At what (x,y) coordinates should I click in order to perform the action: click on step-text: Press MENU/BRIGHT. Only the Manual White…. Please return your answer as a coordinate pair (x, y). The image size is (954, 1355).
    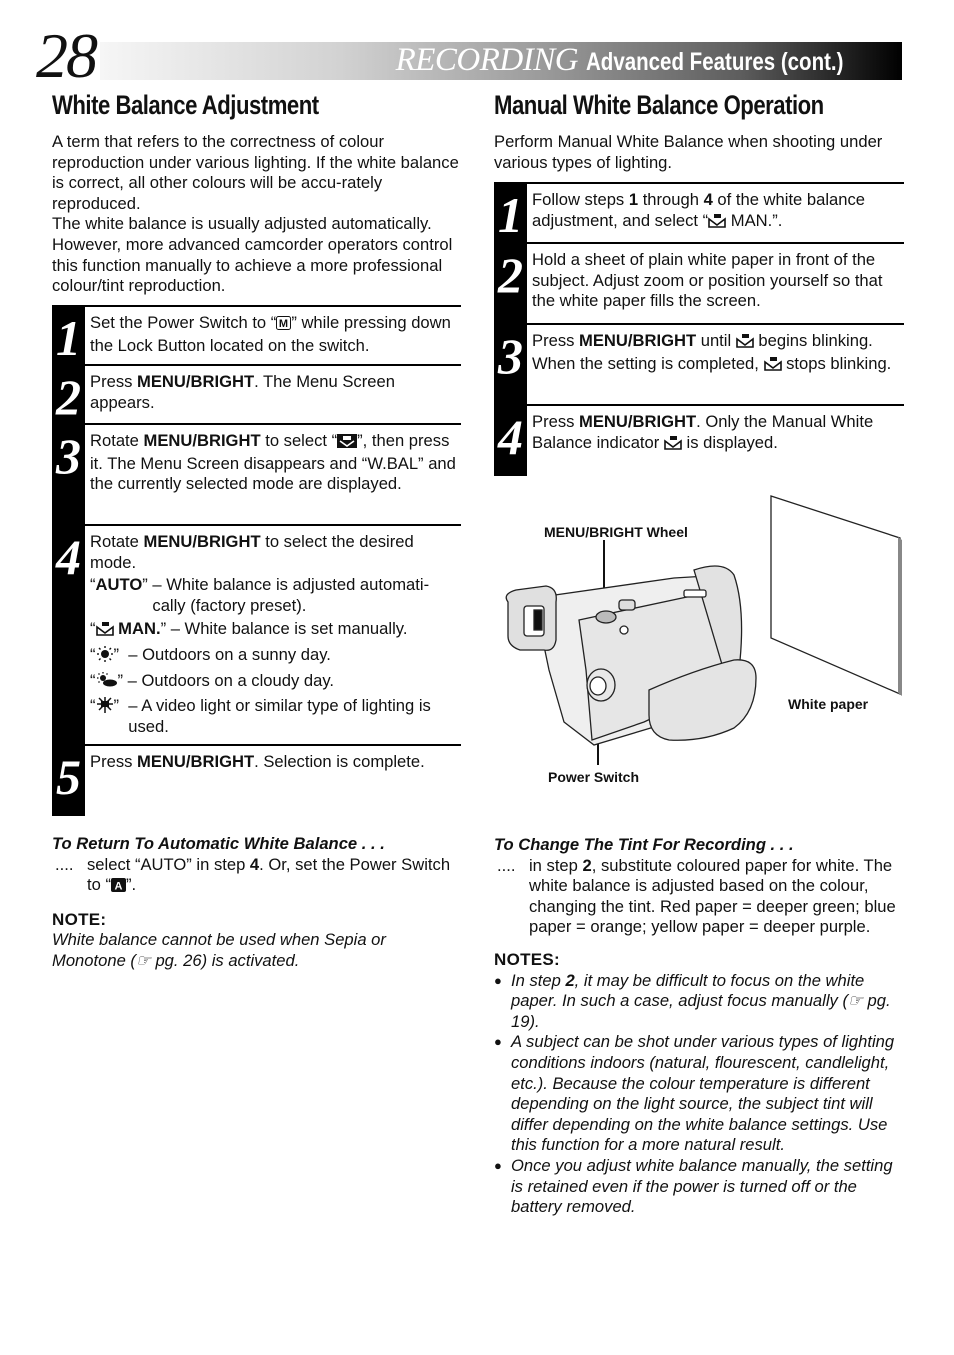
    Looking at the image, I should click on (715, 441).